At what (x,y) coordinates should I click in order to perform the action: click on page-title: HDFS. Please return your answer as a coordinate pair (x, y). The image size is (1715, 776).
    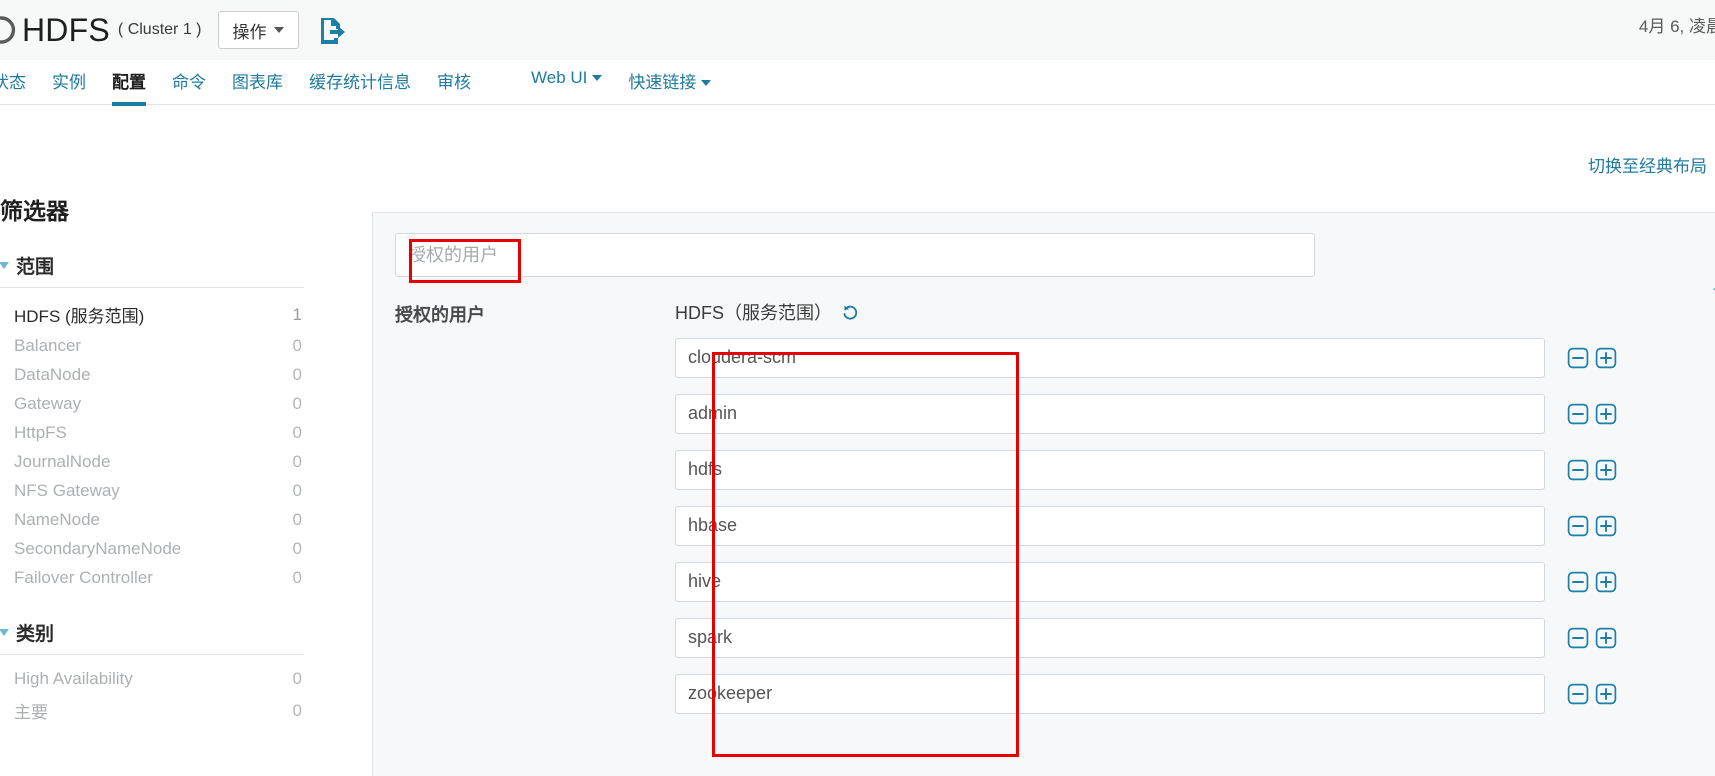
    Looking at the image, I should click on (66, 29).